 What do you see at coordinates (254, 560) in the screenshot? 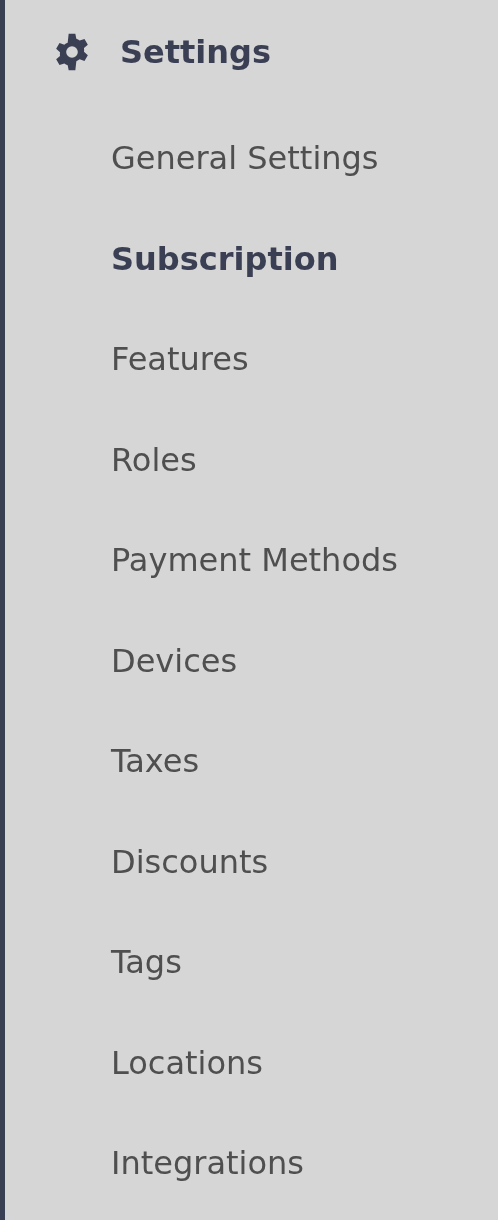
I see `menu-link: Payment Methods` at bounding box center [254, 560].